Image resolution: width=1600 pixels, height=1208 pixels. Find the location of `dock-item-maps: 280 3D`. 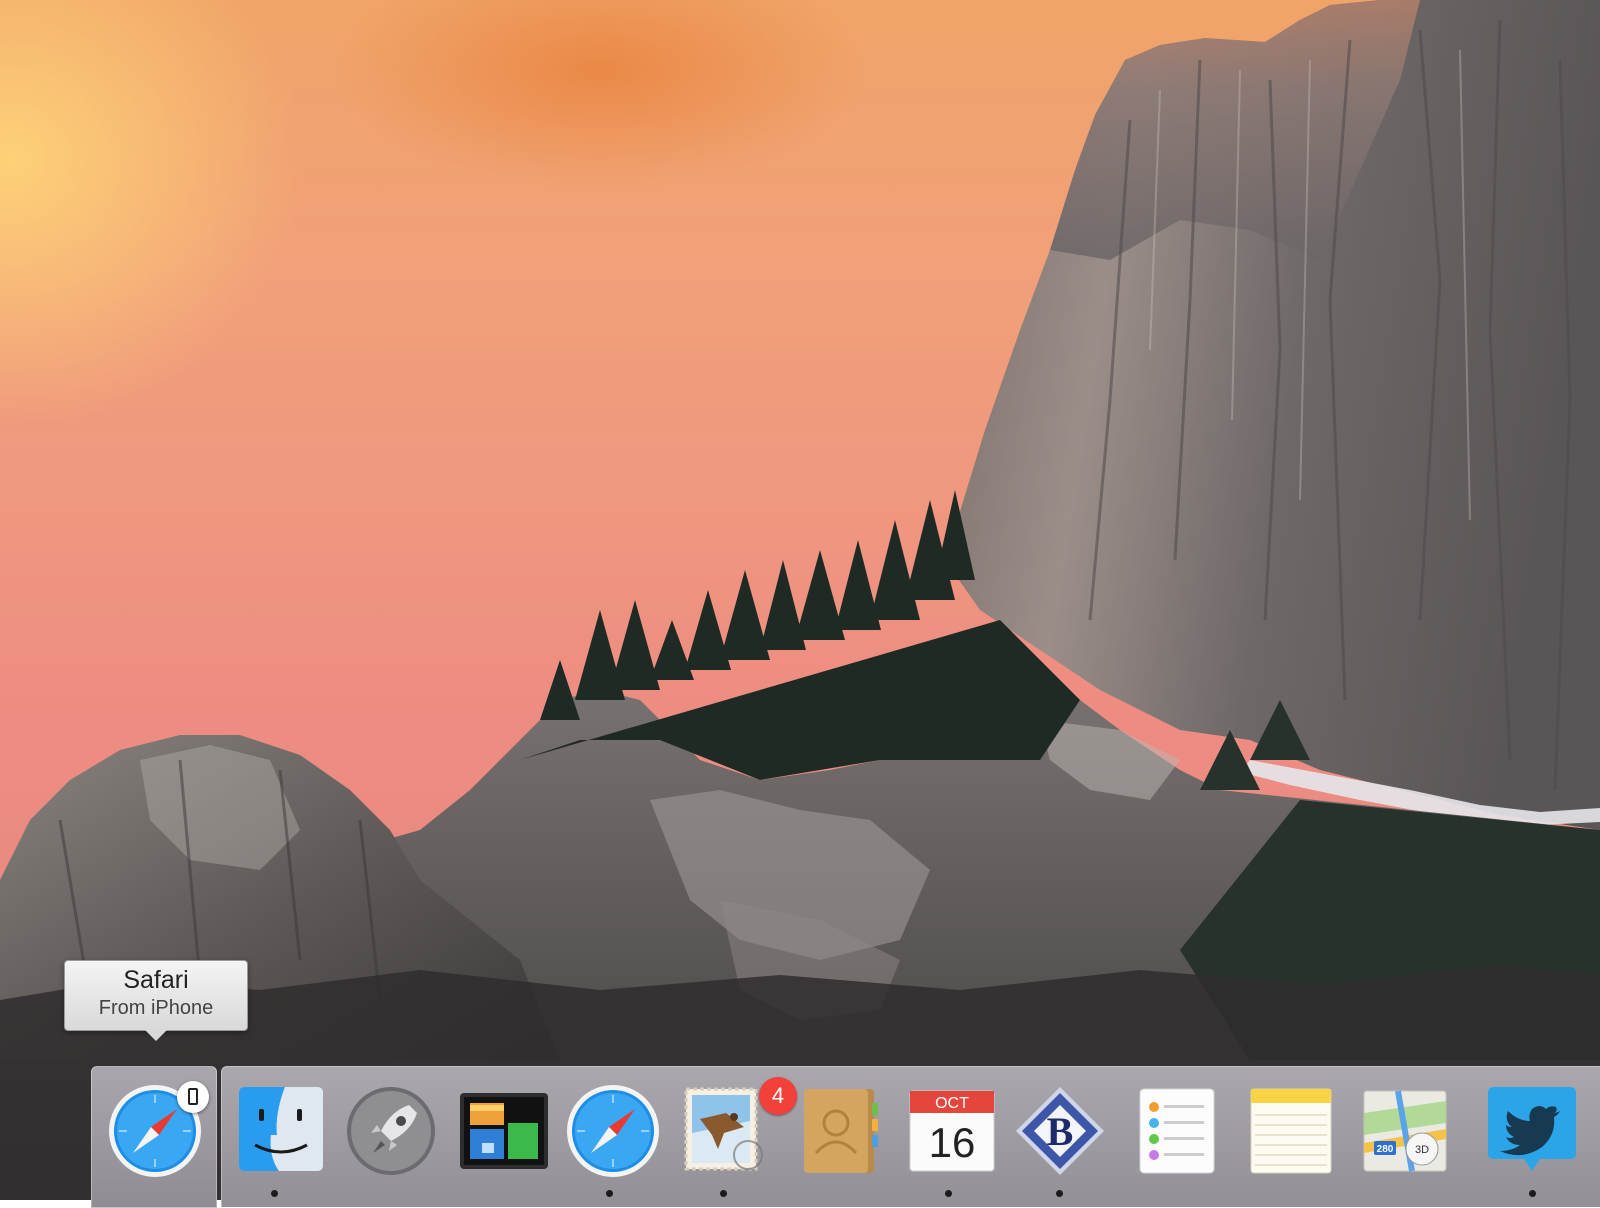

dock-item-maps: 280 3D is located at coordinates (1406, 1131).